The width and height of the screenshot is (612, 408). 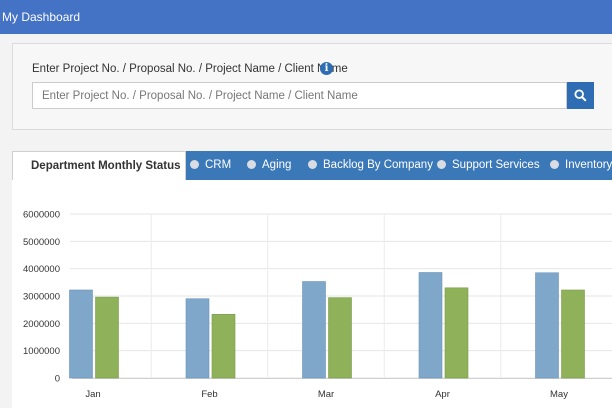 I want to click on tab-support-services: Support Services, so click(x=488, y=165).